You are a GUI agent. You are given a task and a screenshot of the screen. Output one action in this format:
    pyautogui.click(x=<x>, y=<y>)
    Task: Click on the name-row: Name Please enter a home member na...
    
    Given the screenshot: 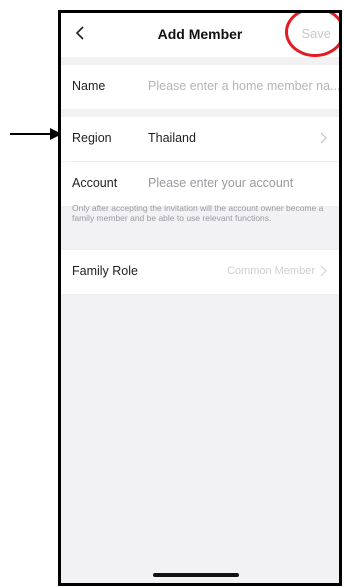 What is the action you would take?
    pyautogui.click(x=200, y=87)
    